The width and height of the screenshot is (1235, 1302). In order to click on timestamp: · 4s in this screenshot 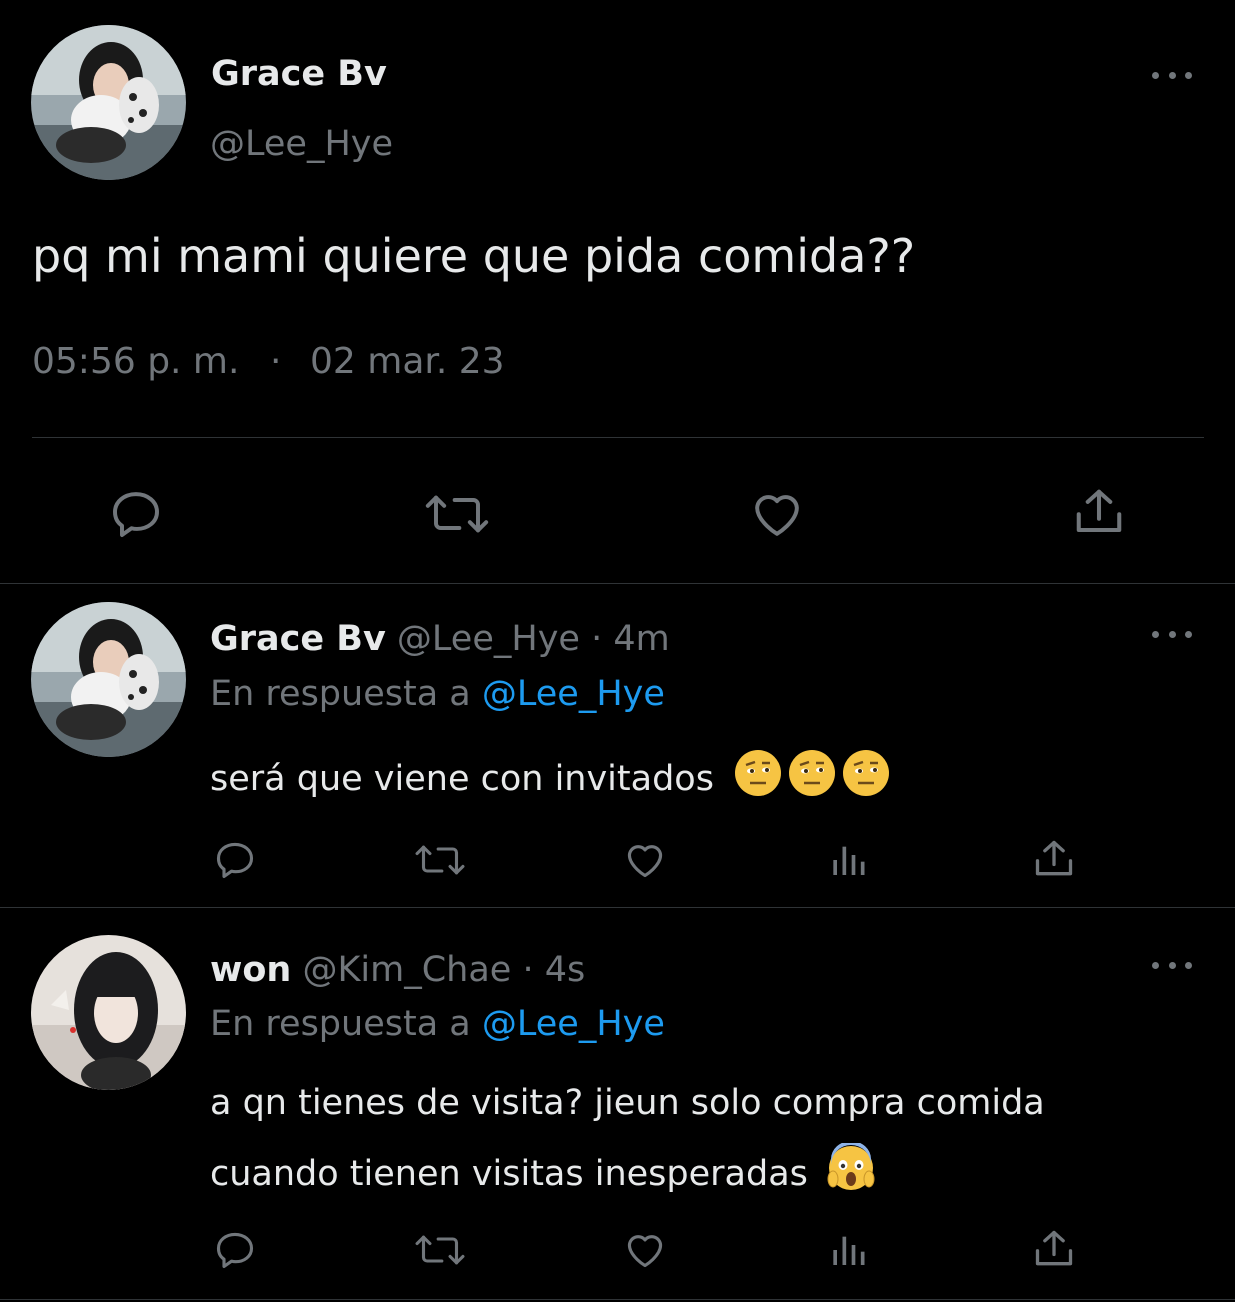, I will do `click(553, 970)`.